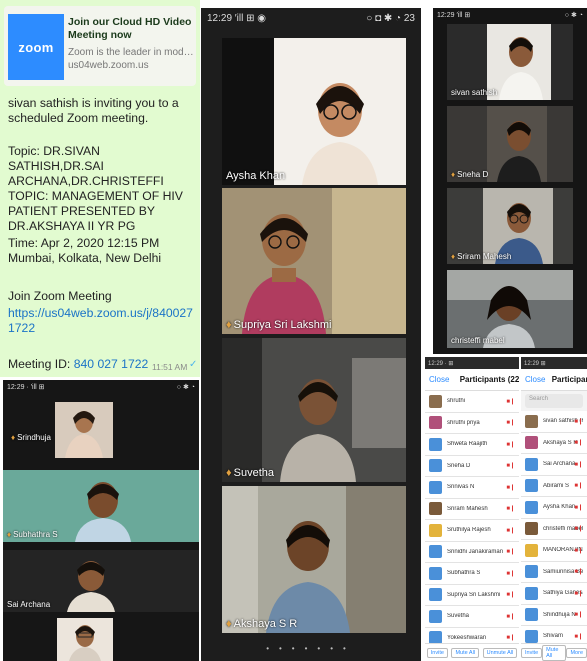 The image size is (587, 661). I want to click on more-button: More, so click(576, 652).